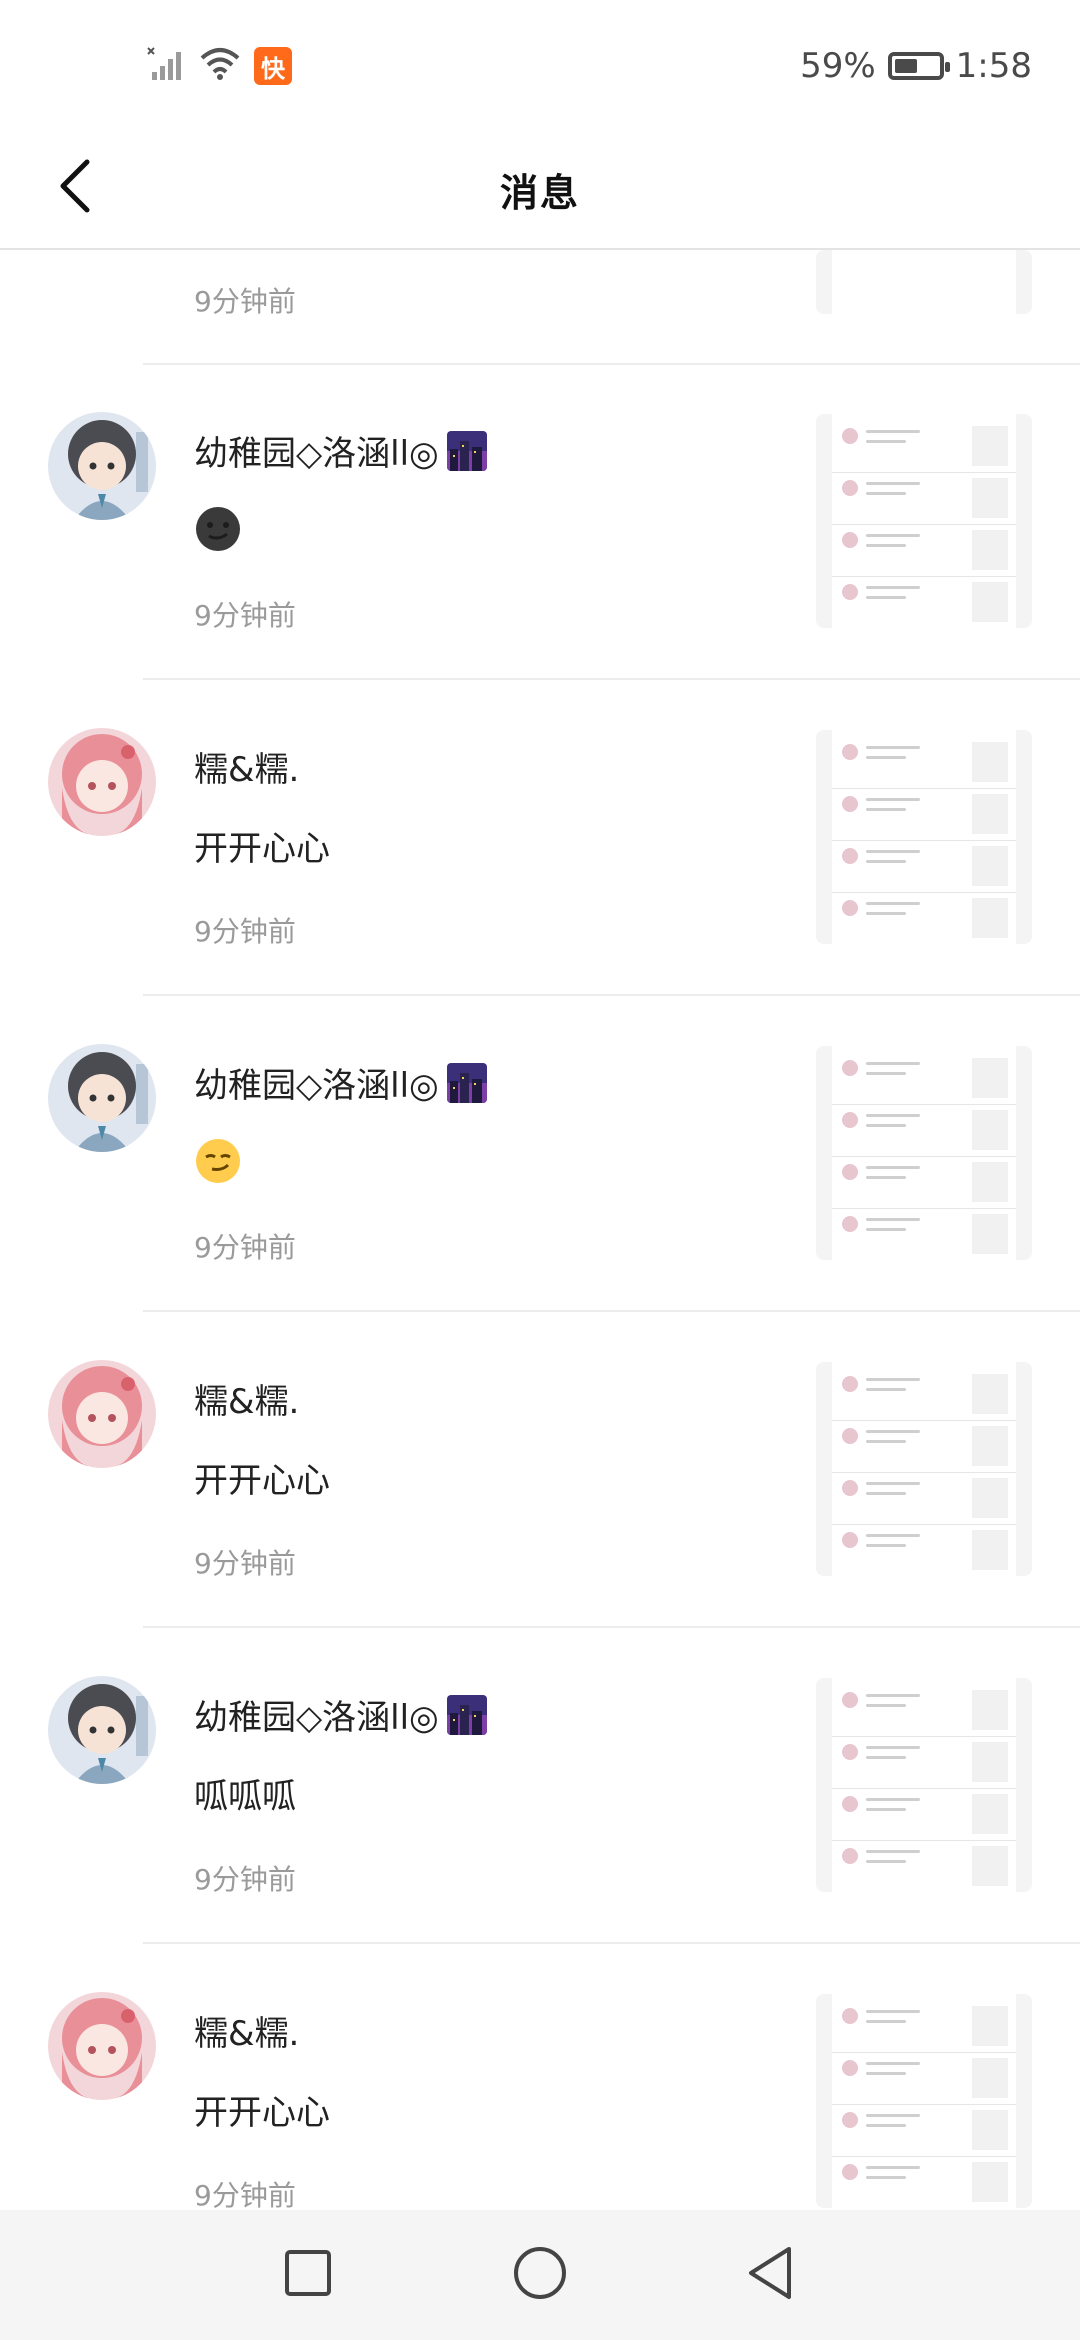  I want to click on list-item-partial: 9分钟前, so click(540, 307).